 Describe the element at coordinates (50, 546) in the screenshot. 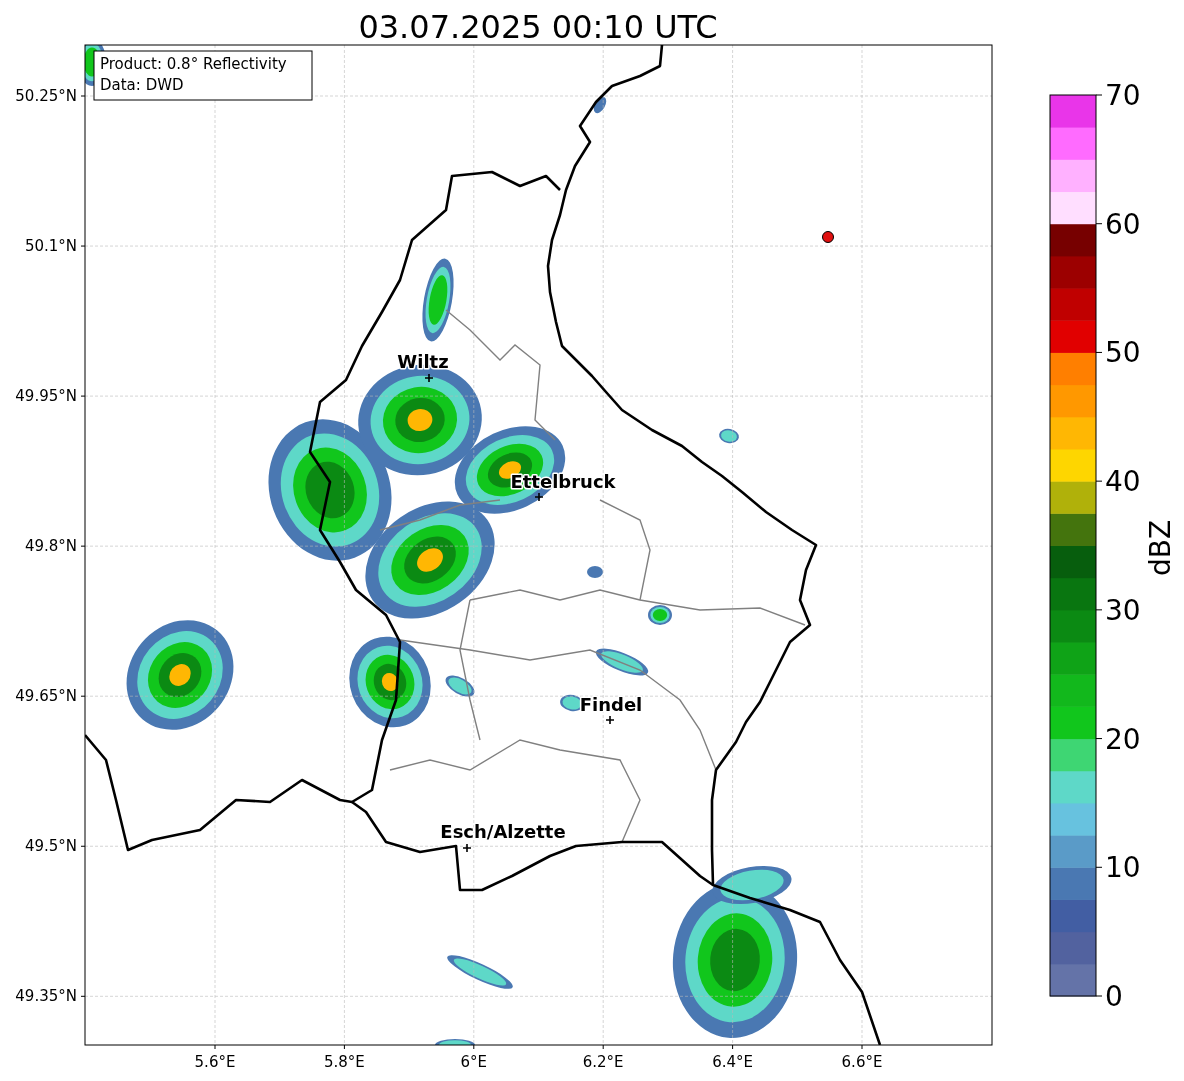

I see `latitude-tick-label: 49.8°N` at that location.